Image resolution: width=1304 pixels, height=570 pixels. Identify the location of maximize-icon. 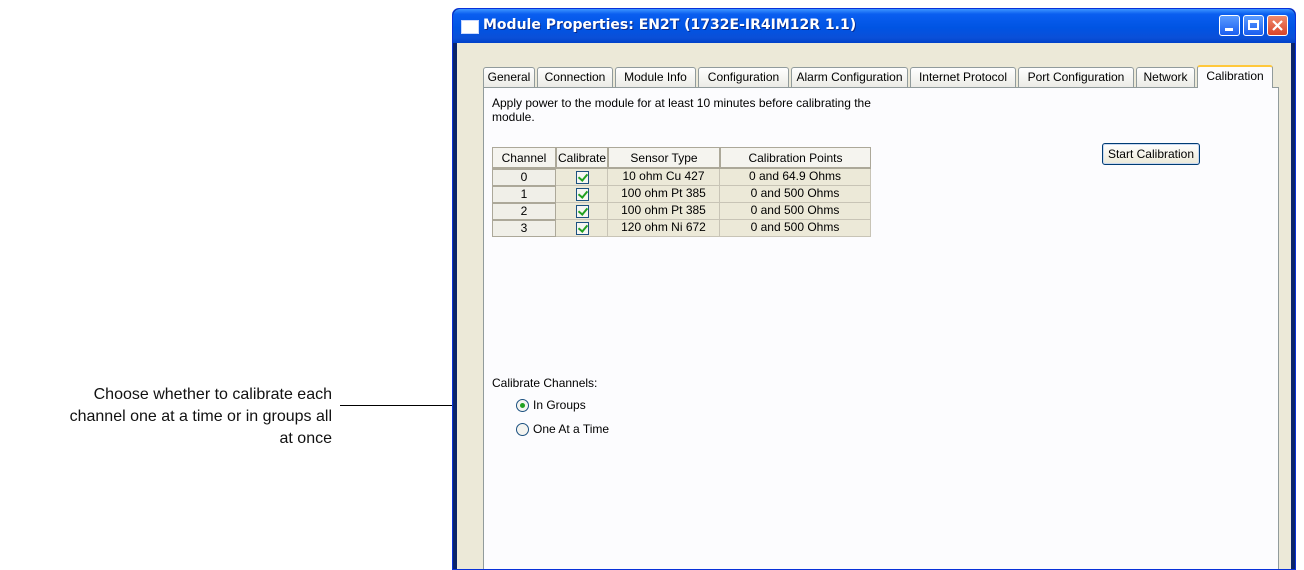
(1253, 25).